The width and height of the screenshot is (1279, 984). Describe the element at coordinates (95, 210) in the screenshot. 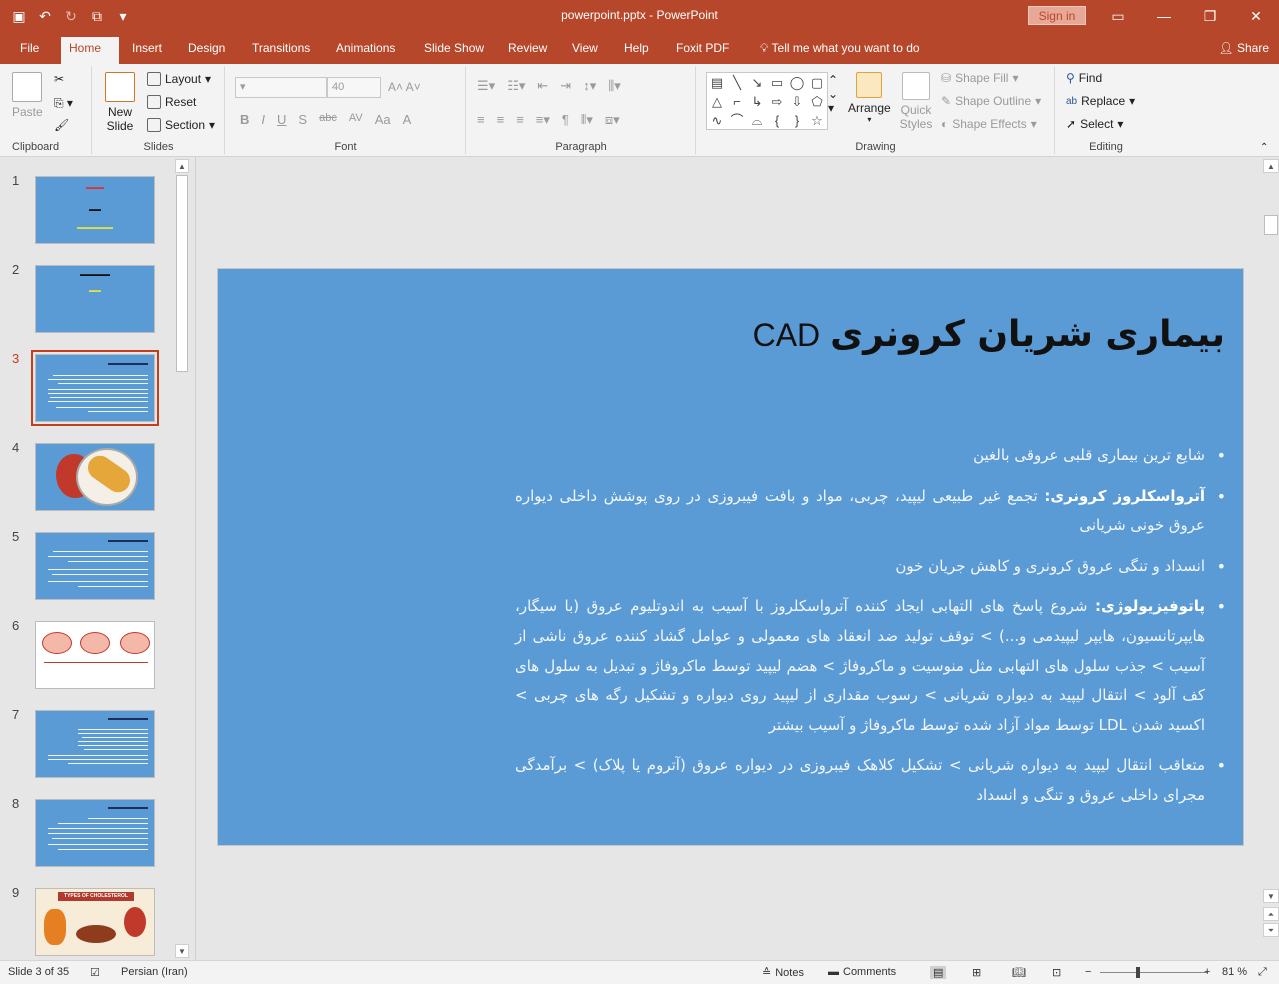

I see `slide-thumbnail-1: ▬▬▬ ▬▬ ▬▬▬▬▬▬` at that location.